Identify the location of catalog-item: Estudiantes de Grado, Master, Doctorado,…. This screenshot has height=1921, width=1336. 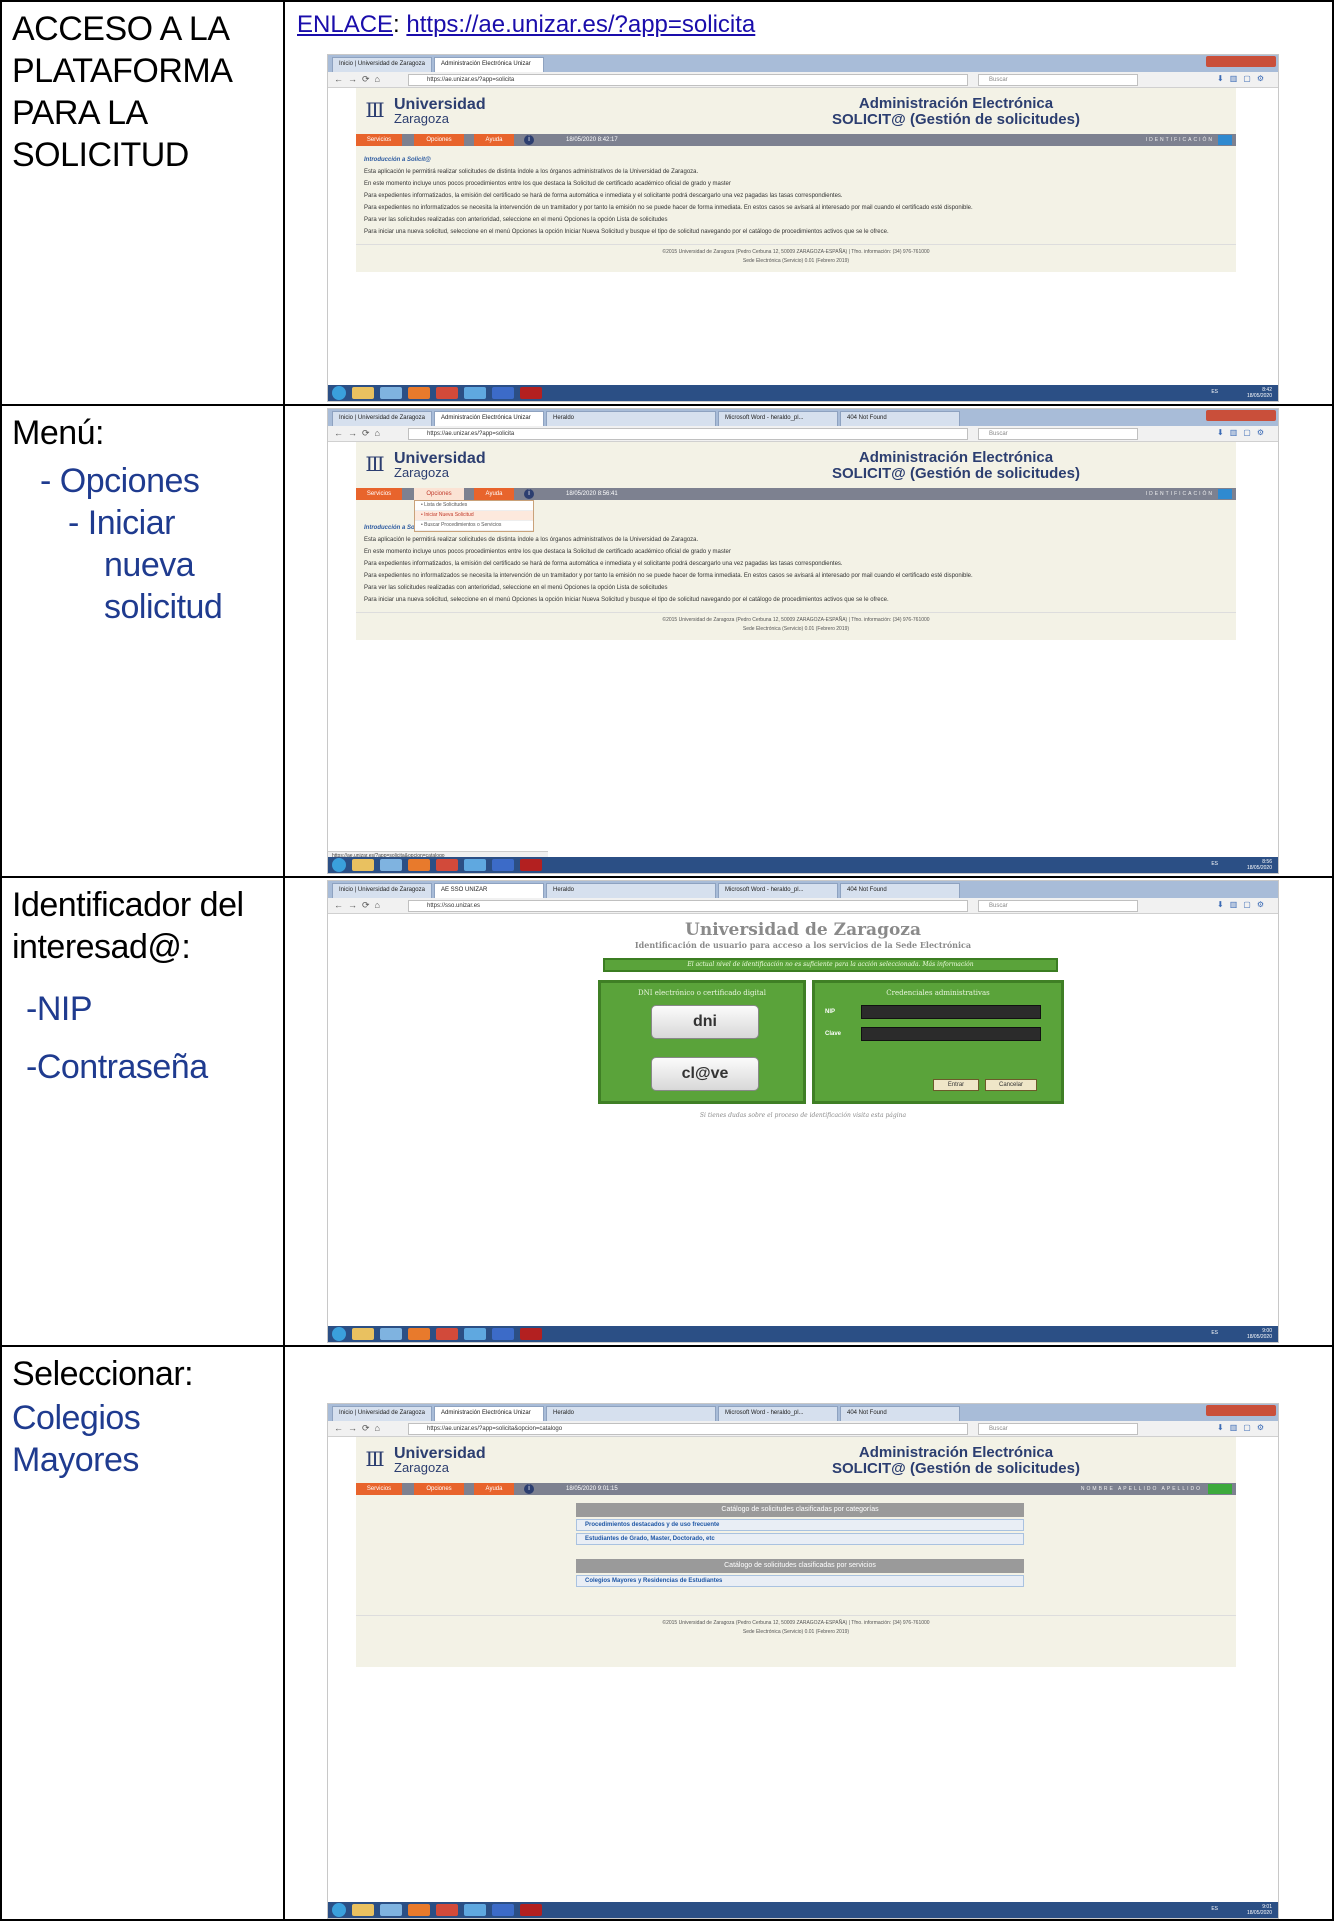
(800, 1539).